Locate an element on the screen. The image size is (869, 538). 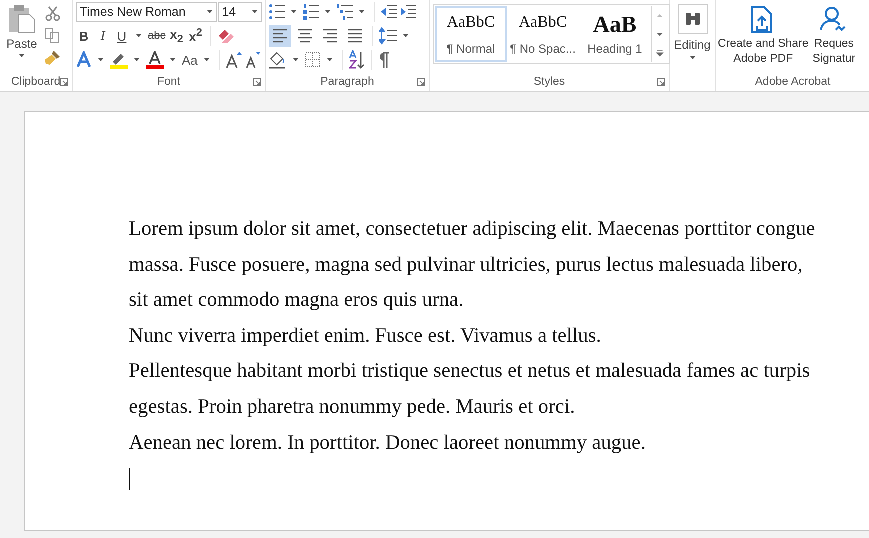
clipboard-icon is located at coordinates (22, 19).